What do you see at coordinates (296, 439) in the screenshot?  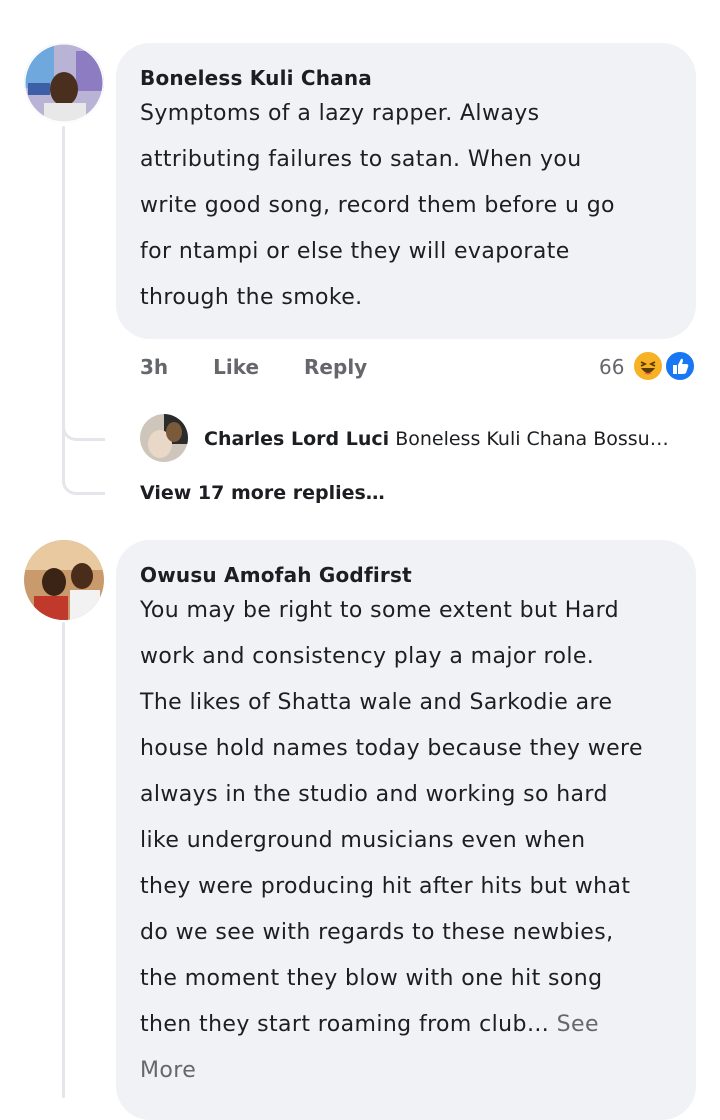 I see `reply-author: Charles Lord Luci` at bounding box center [296, 439].